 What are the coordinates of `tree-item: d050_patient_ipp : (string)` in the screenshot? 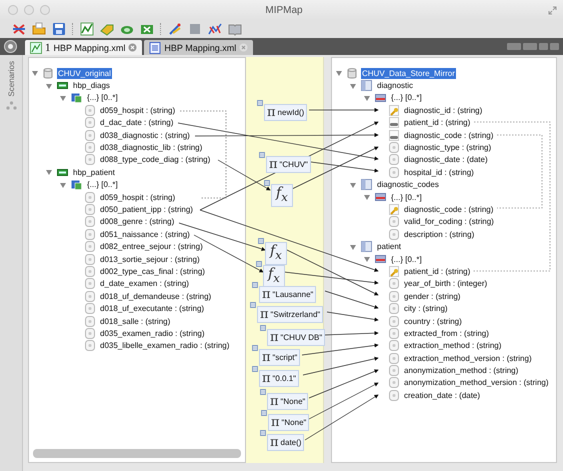 It's located at (146, 209).